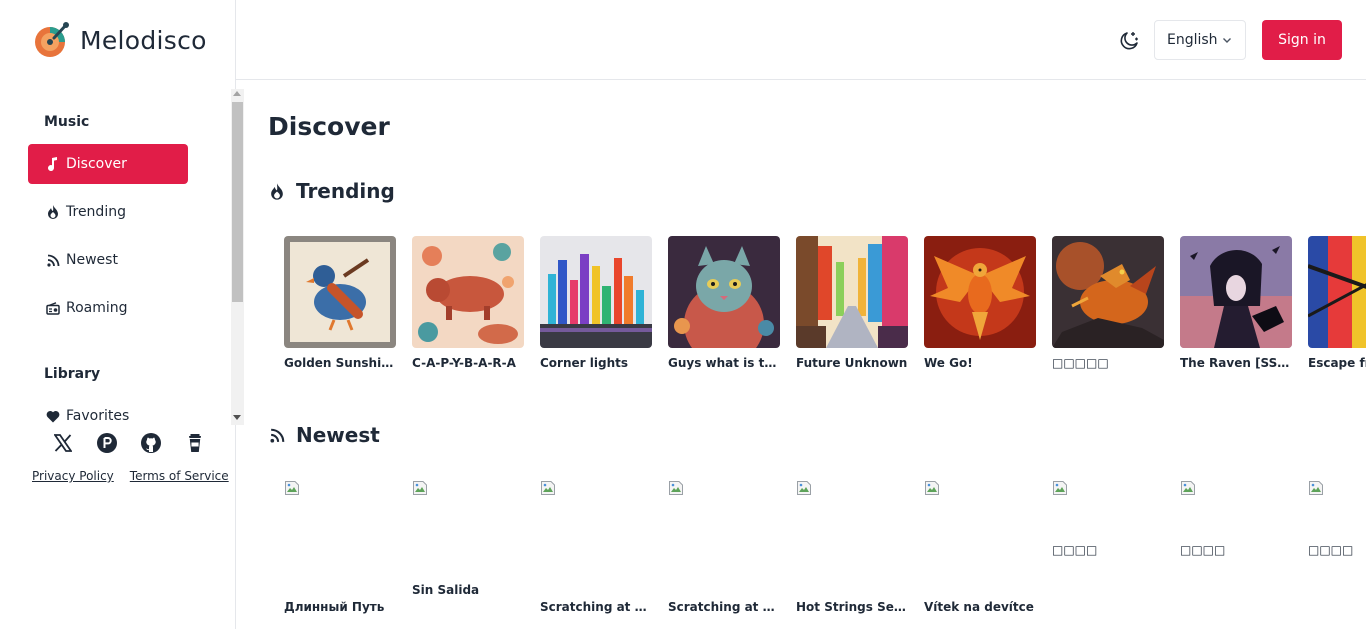  What do you see at coordinates (52, 39) in the screenshot?
I see `logo-icon` at bounding box center [52, 39].